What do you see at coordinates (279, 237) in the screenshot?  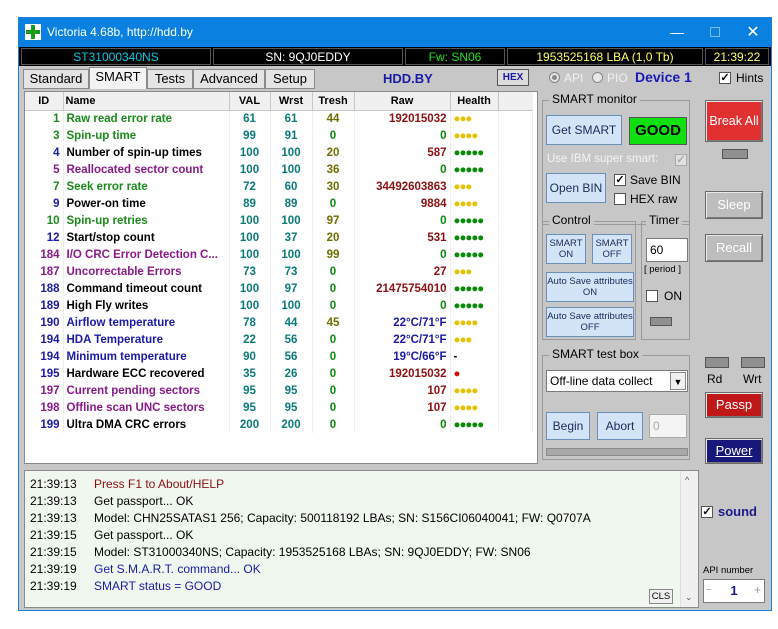 I see `table-row: 12 Start/stop count 100 37 20 531 ●●●●●` at bounding box center [279, 237].